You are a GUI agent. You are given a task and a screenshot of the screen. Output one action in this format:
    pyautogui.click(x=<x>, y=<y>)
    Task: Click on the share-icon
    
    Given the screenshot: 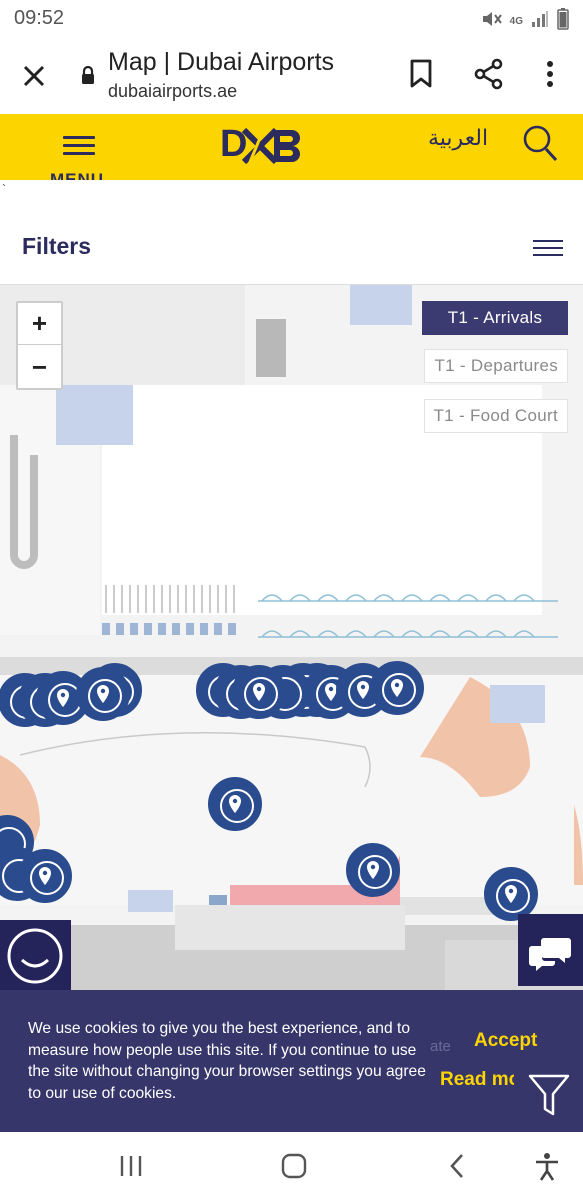 What is the action you would take?
    pyautogui.click(x=488, y=74)
    